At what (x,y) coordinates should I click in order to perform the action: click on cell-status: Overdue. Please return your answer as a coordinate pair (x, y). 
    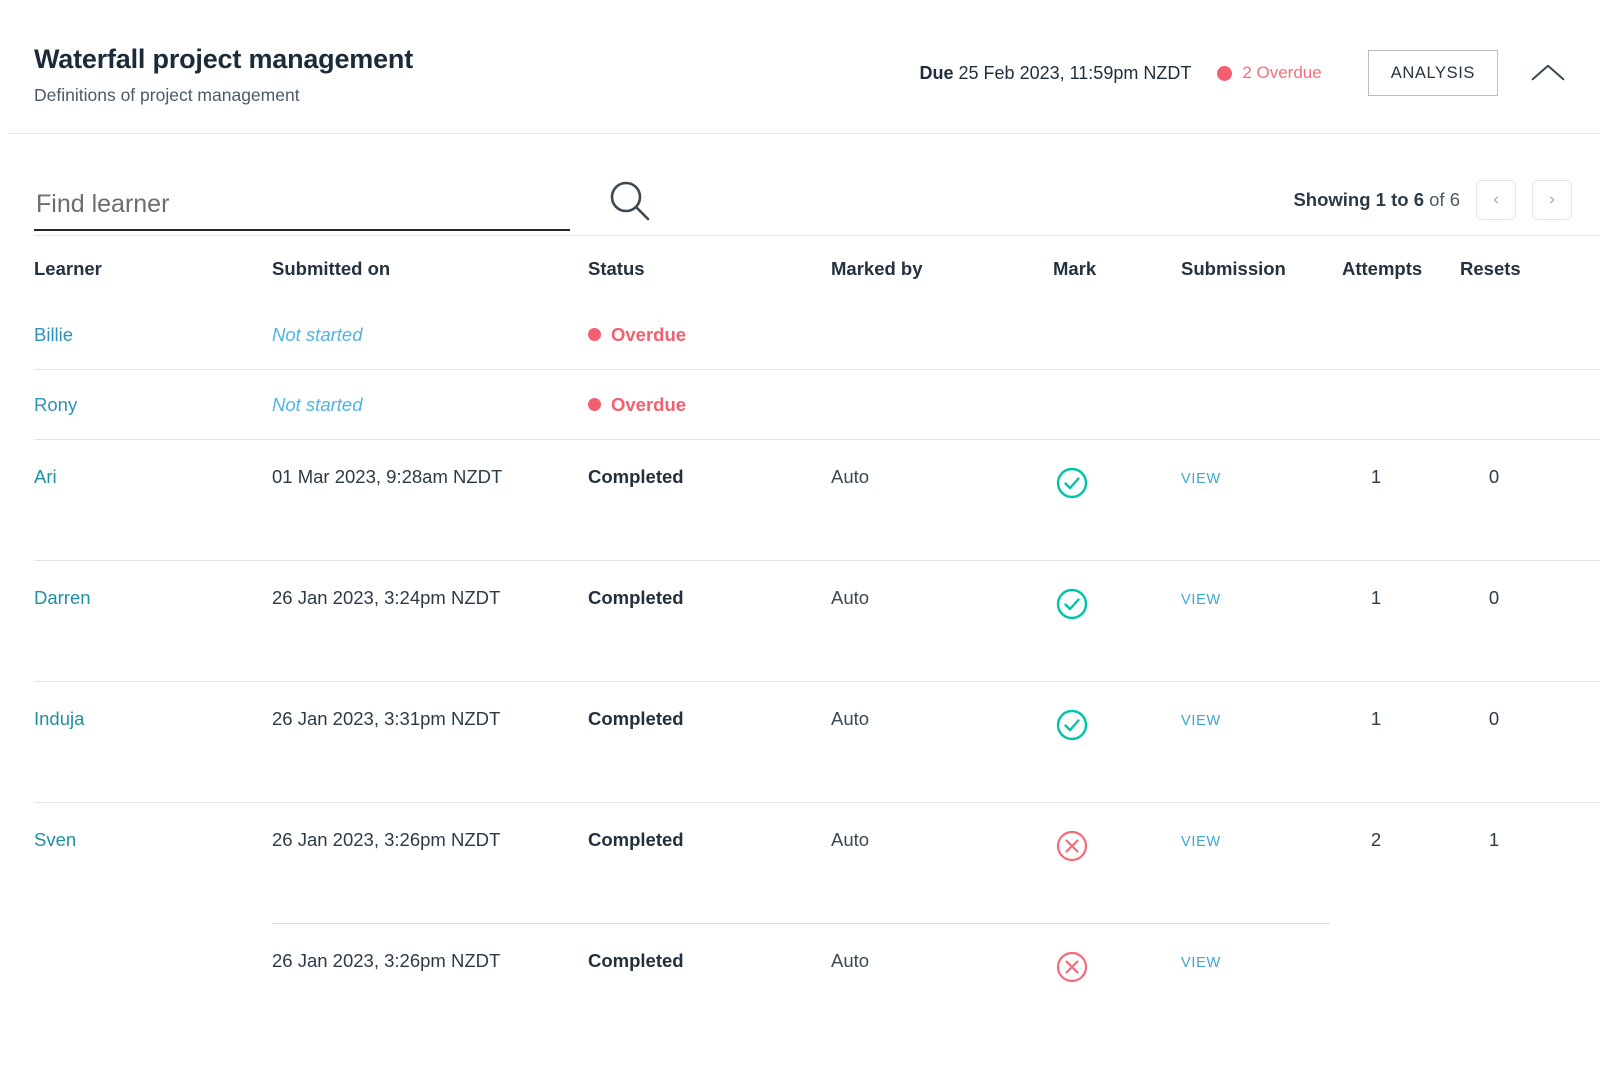
    Looking at the image, I should click on (709, 335).